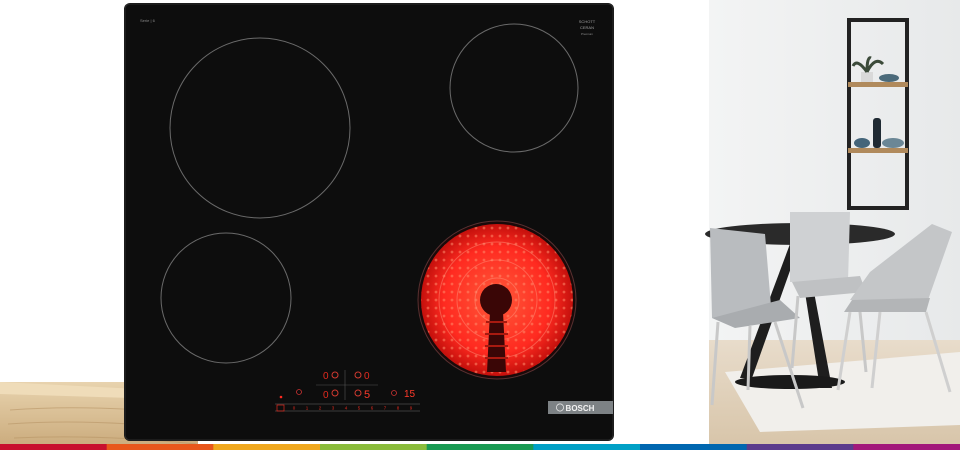 Image resolution: width=960 pixels, height=450 pixels. What do you see at coordinates (326, 376) in the screenshot?
I see `display-rear-left: 0` at bounding box center [326, 376].